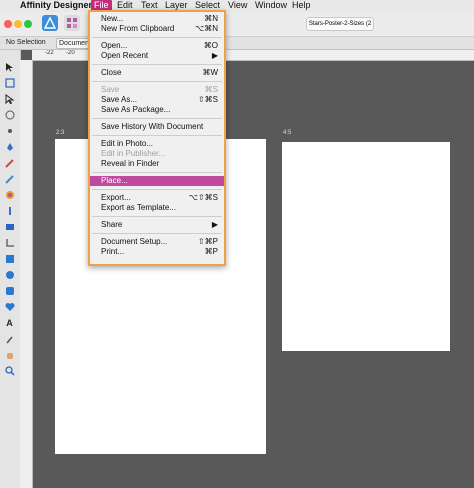  What do you see at coordinates (157, 198) in the screenshot?
I see `menu-item-export: Export... ⌥⇧⌘S` at bounding box center [157, 198].